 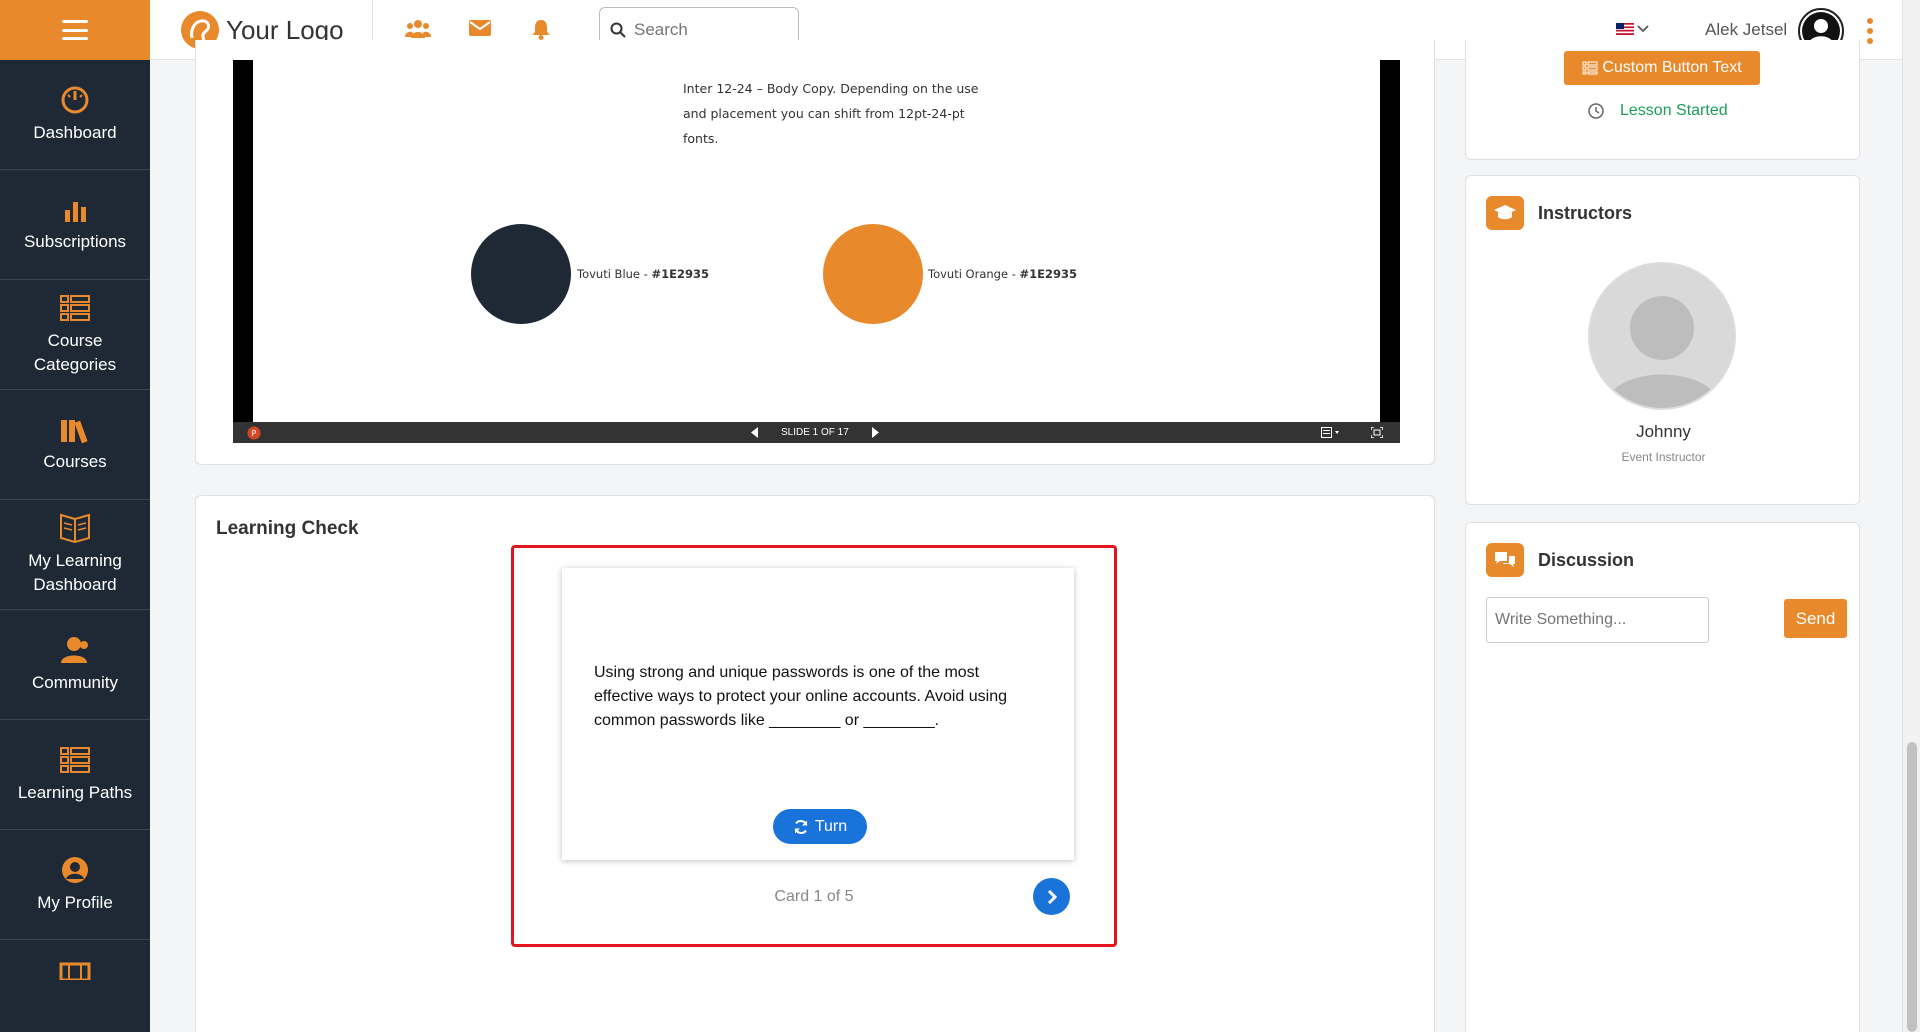 I want to click on slide-counter: SLIDE 1 OF 17, so click(x=815, y=432).